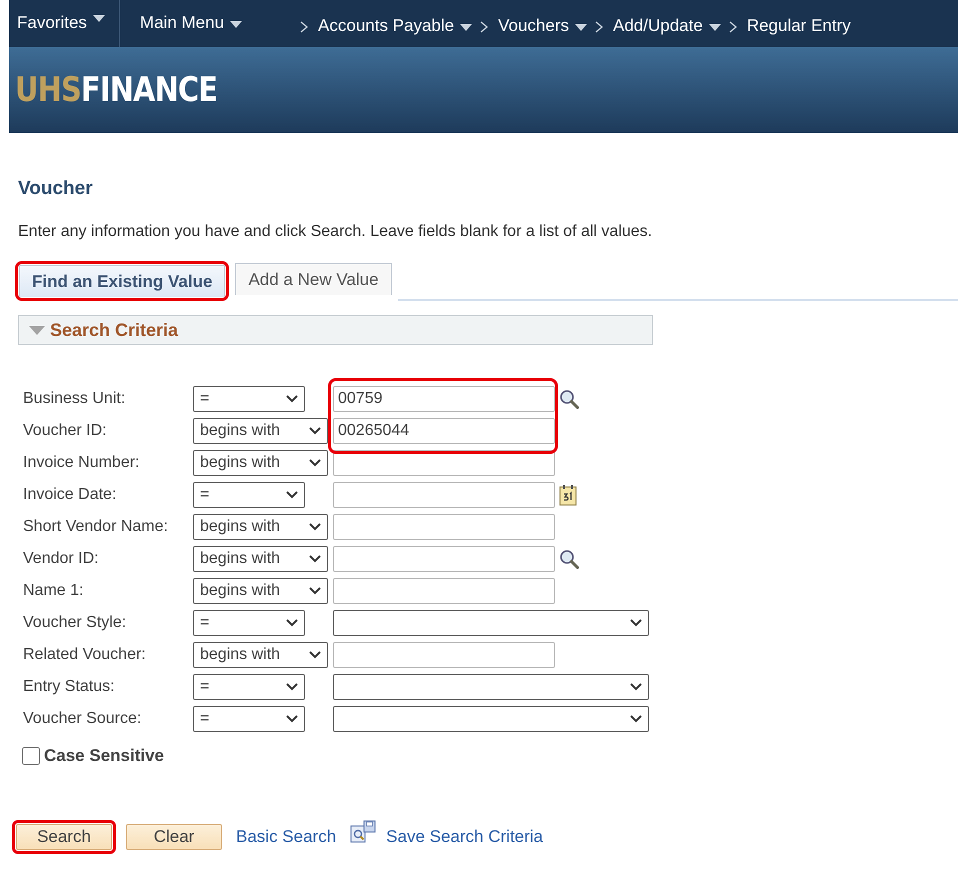 This screenshot has height=871, width=958. Describe the element at coordinates (69, 687) in the screenshot. I see `field-label: Entry Status:` at that location.